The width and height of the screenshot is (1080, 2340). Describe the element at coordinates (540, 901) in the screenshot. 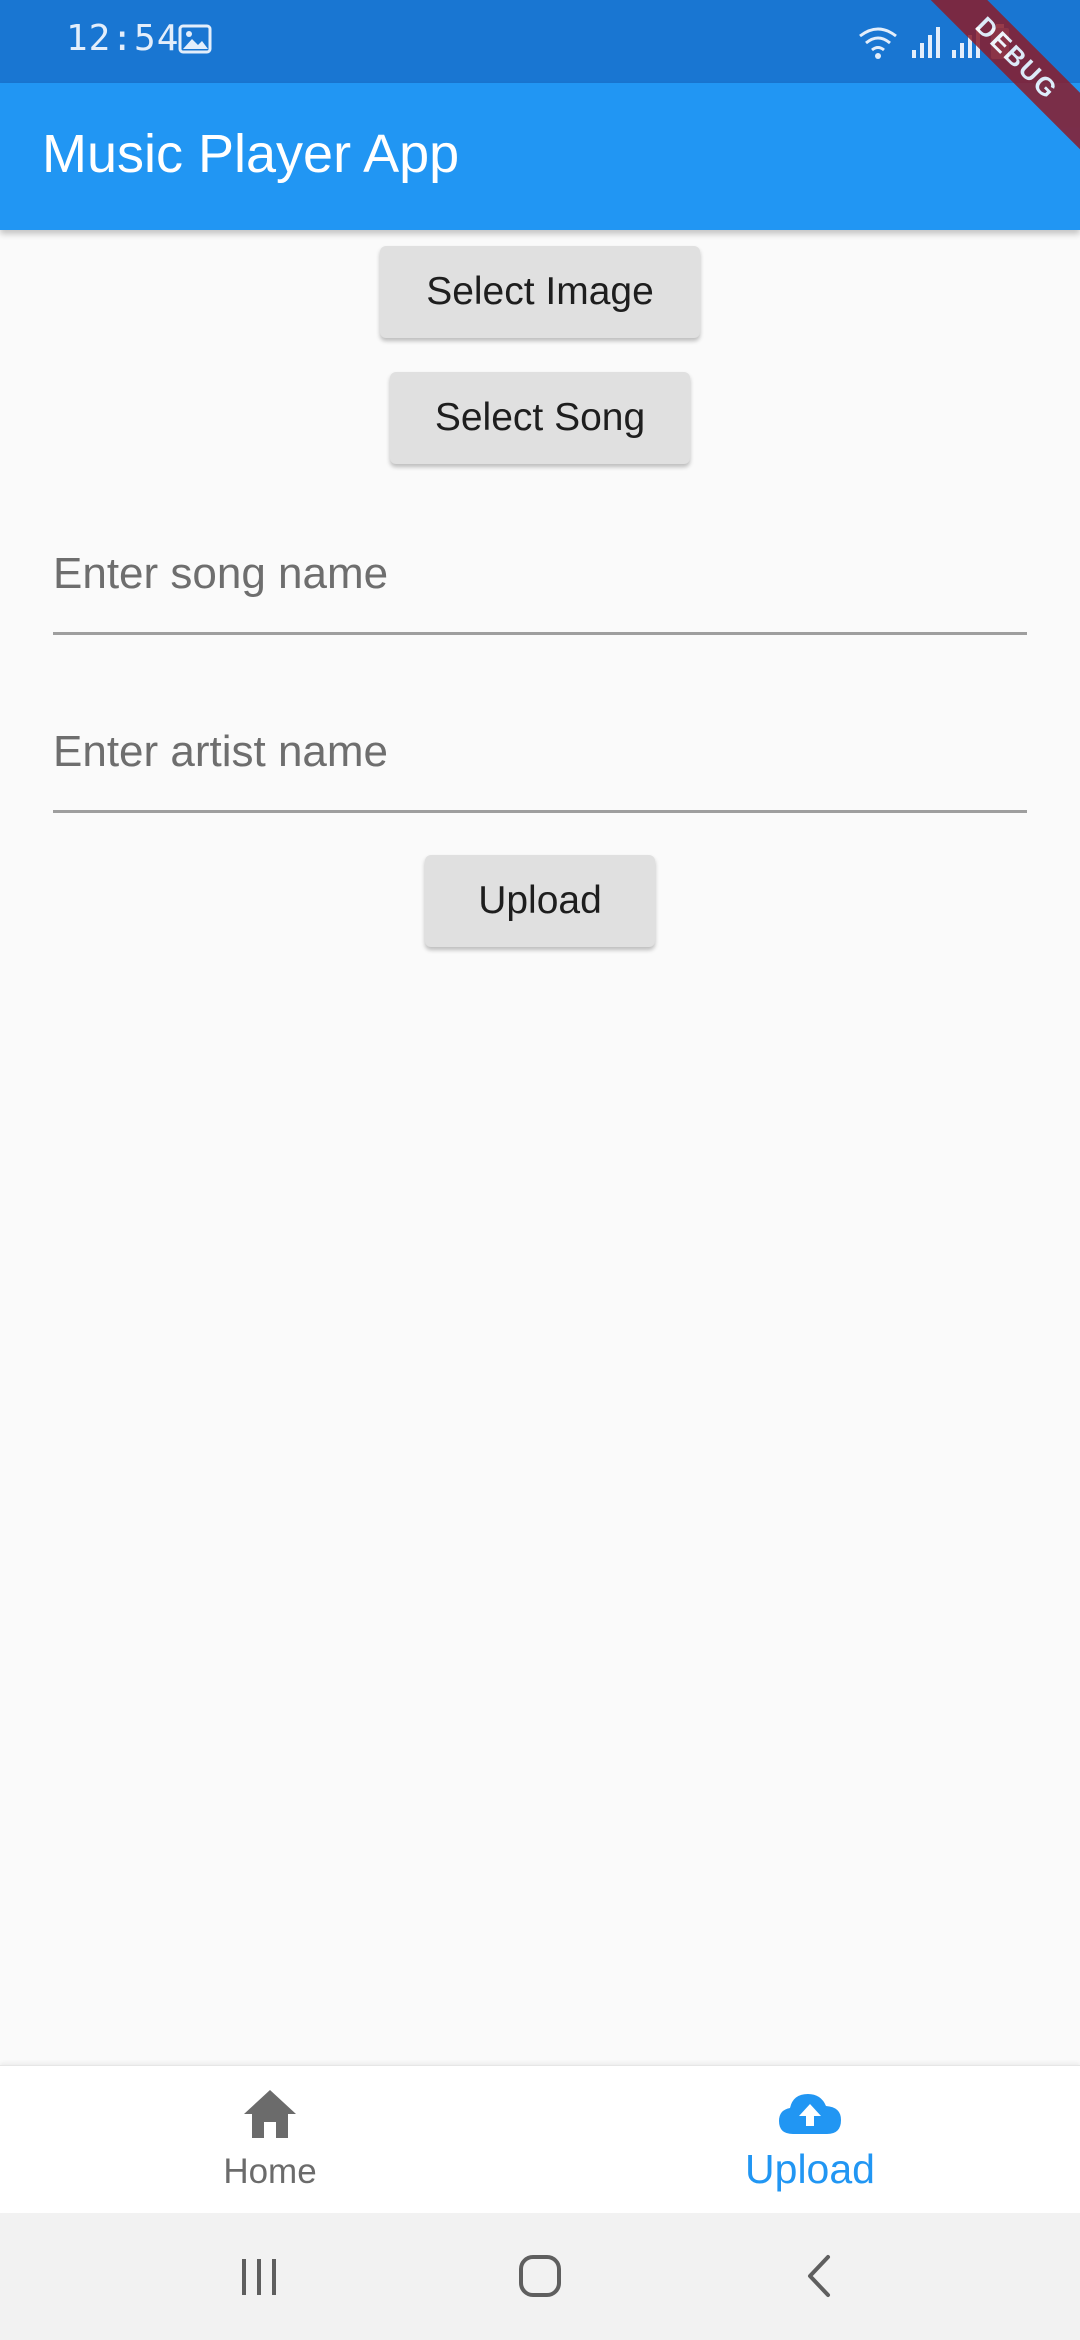

I see `upload-button: Upload` at that location.